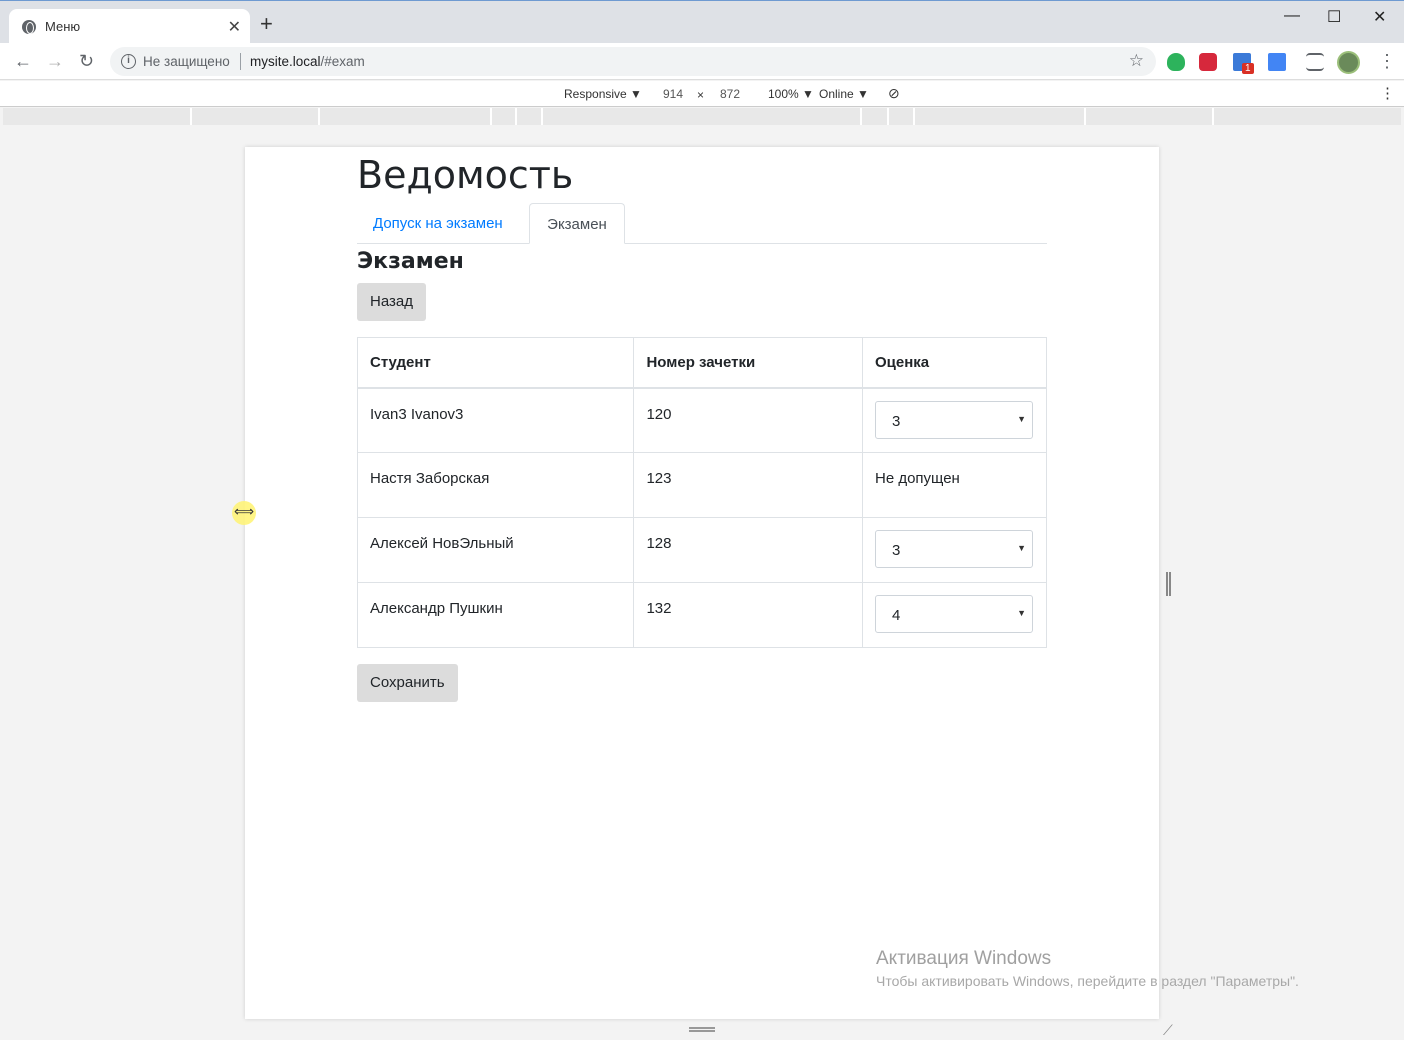 The width and height of the screenshot is (1404, 1040). What do you see at coordinates (23, 61) in the screenshot?
I see `back-arrow-icon: ←` at bounding box center [23, 61].